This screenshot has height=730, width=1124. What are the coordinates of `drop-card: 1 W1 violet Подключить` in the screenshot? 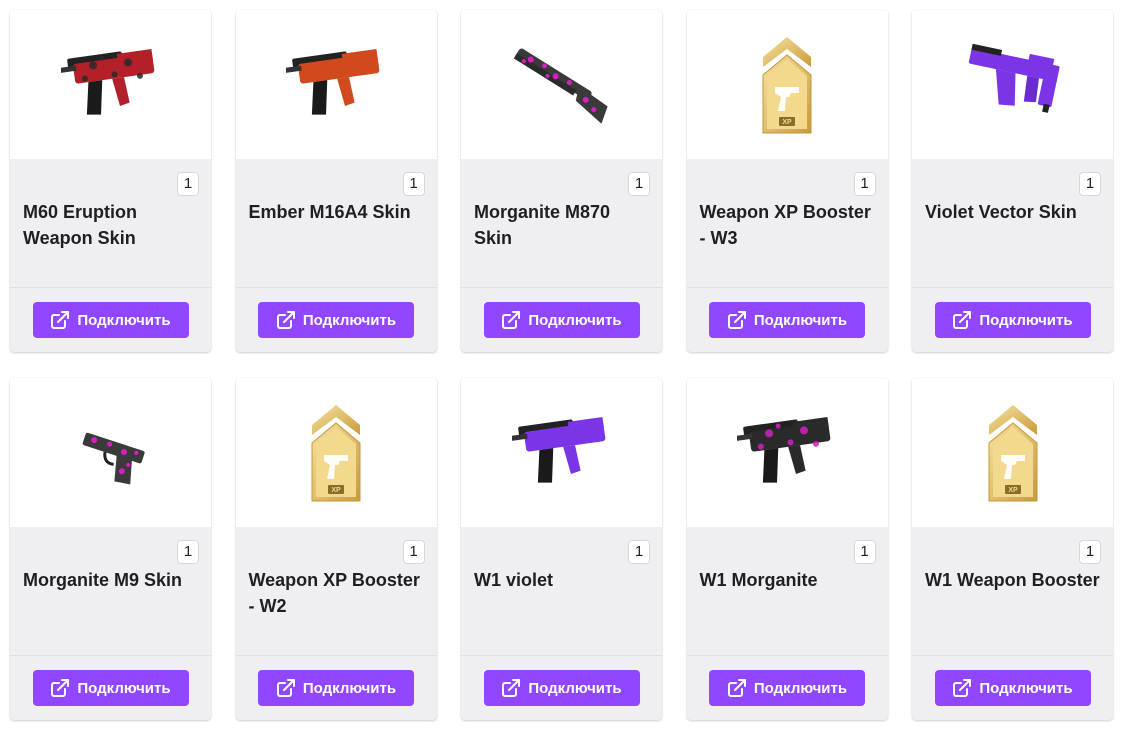 It's located at (561, 549).